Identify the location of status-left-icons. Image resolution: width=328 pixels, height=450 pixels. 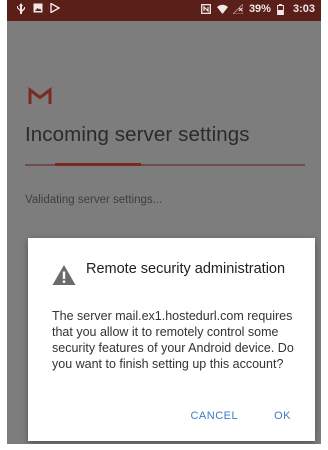
(38, 8).